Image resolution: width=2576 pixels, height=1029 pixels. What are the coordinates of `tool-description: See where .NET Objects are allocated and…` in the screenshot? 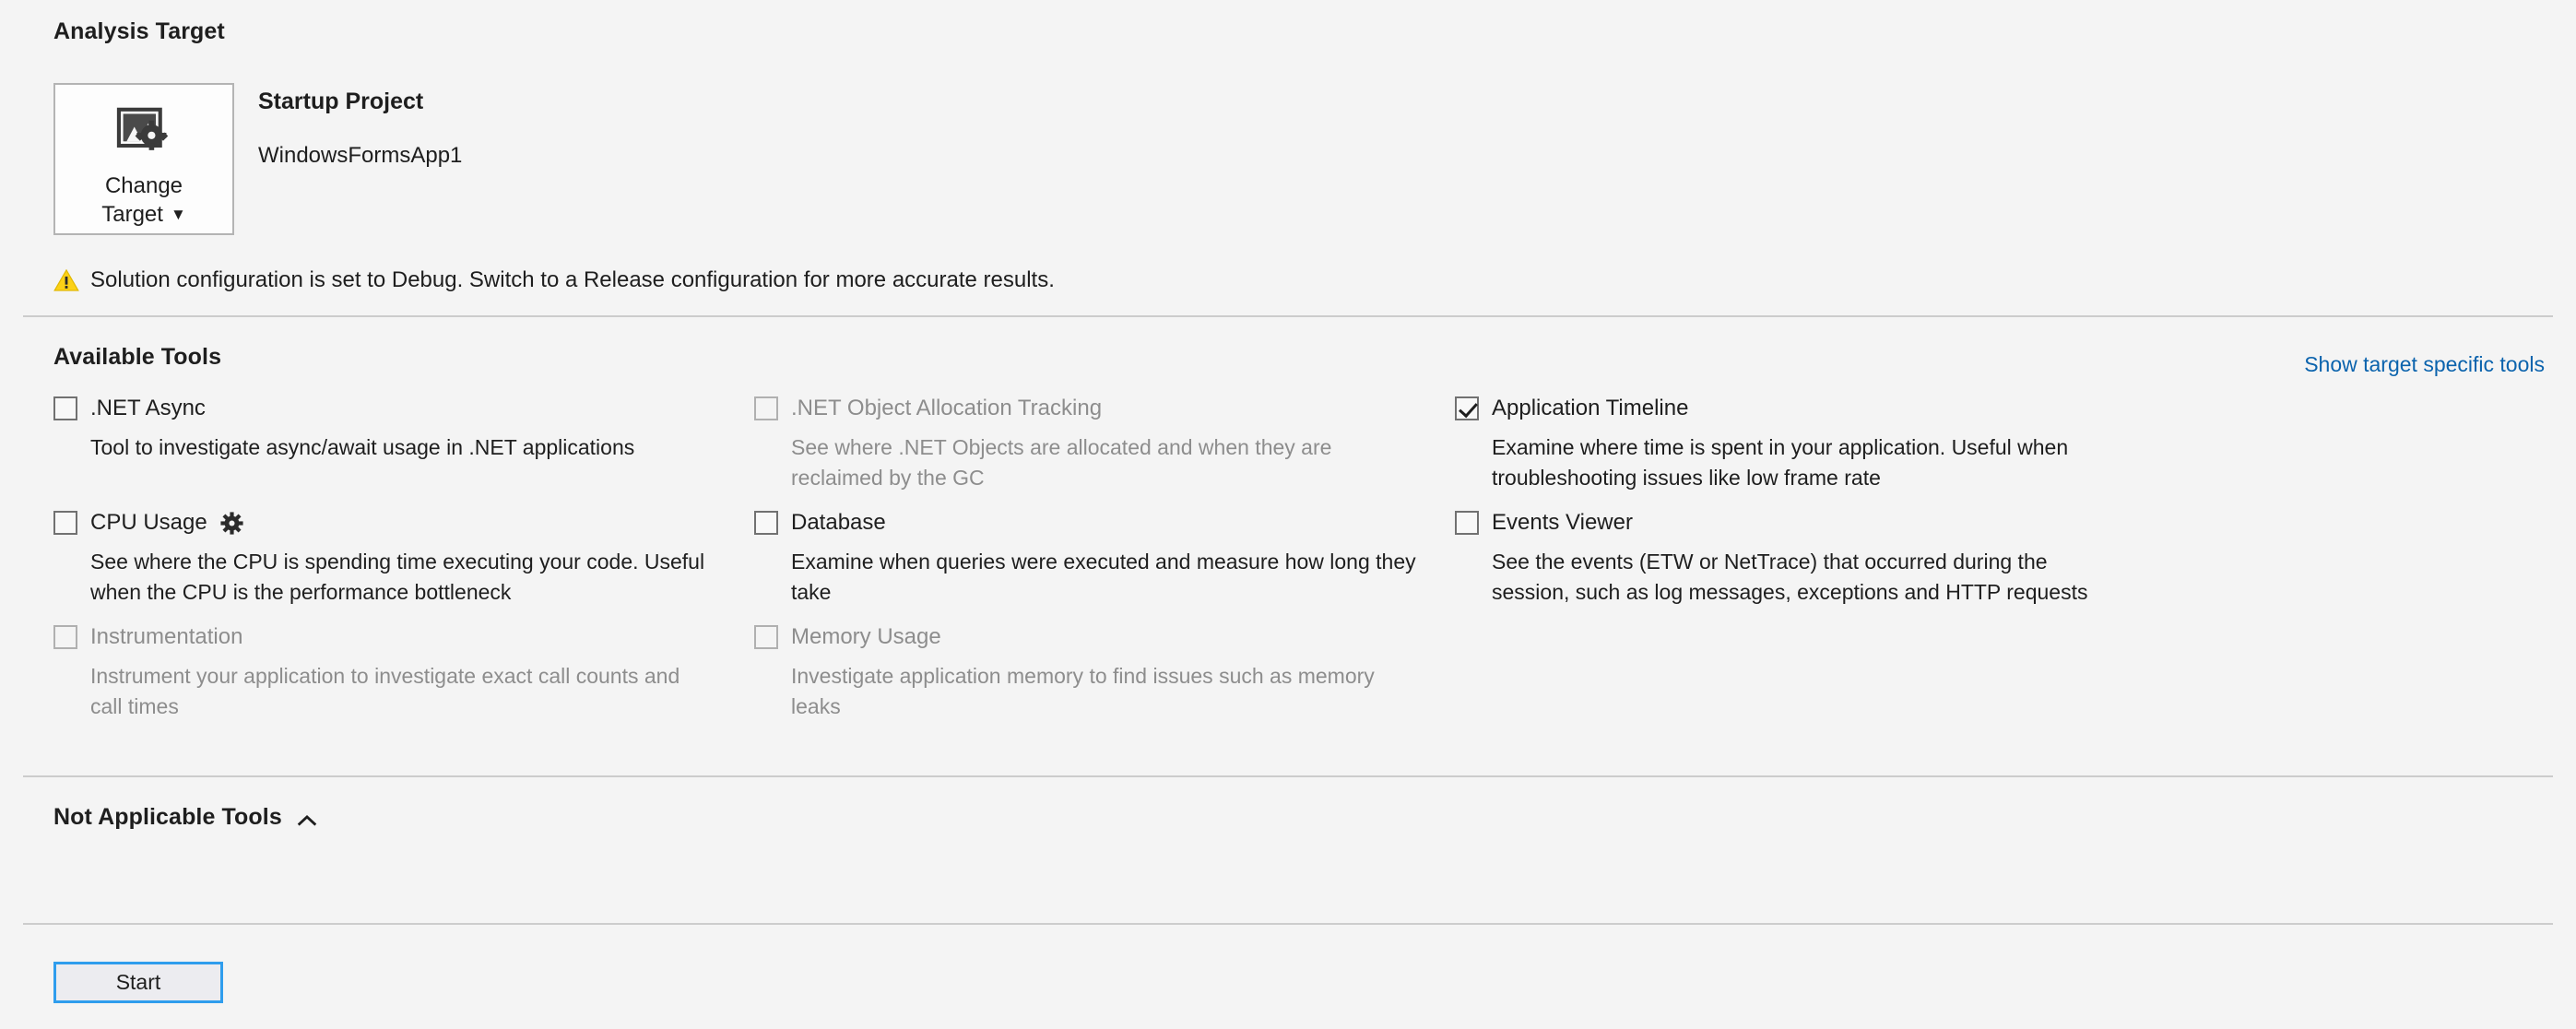 It's located at (1061, 462).